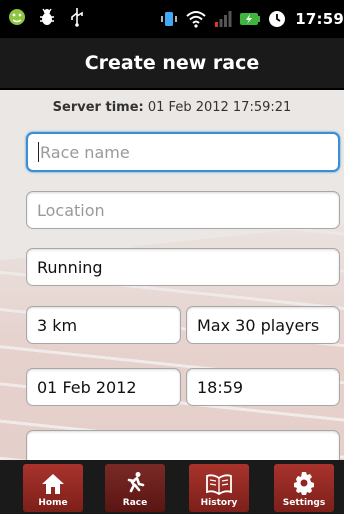 The width and height of the screenshot is (344, 514). Describe the element at coordinates (304, 483) in the screenshot. I see `gear-icon` at that location.